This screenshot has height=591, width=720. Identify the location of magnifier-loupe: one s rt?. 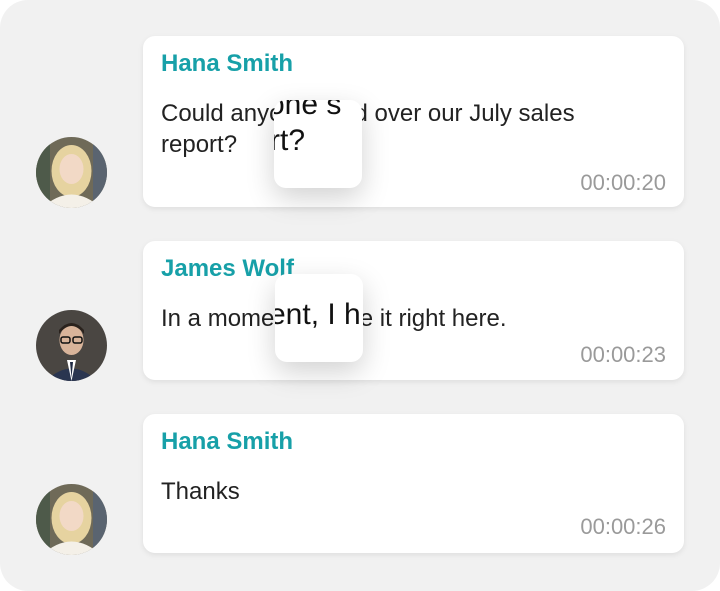
(318, 144).